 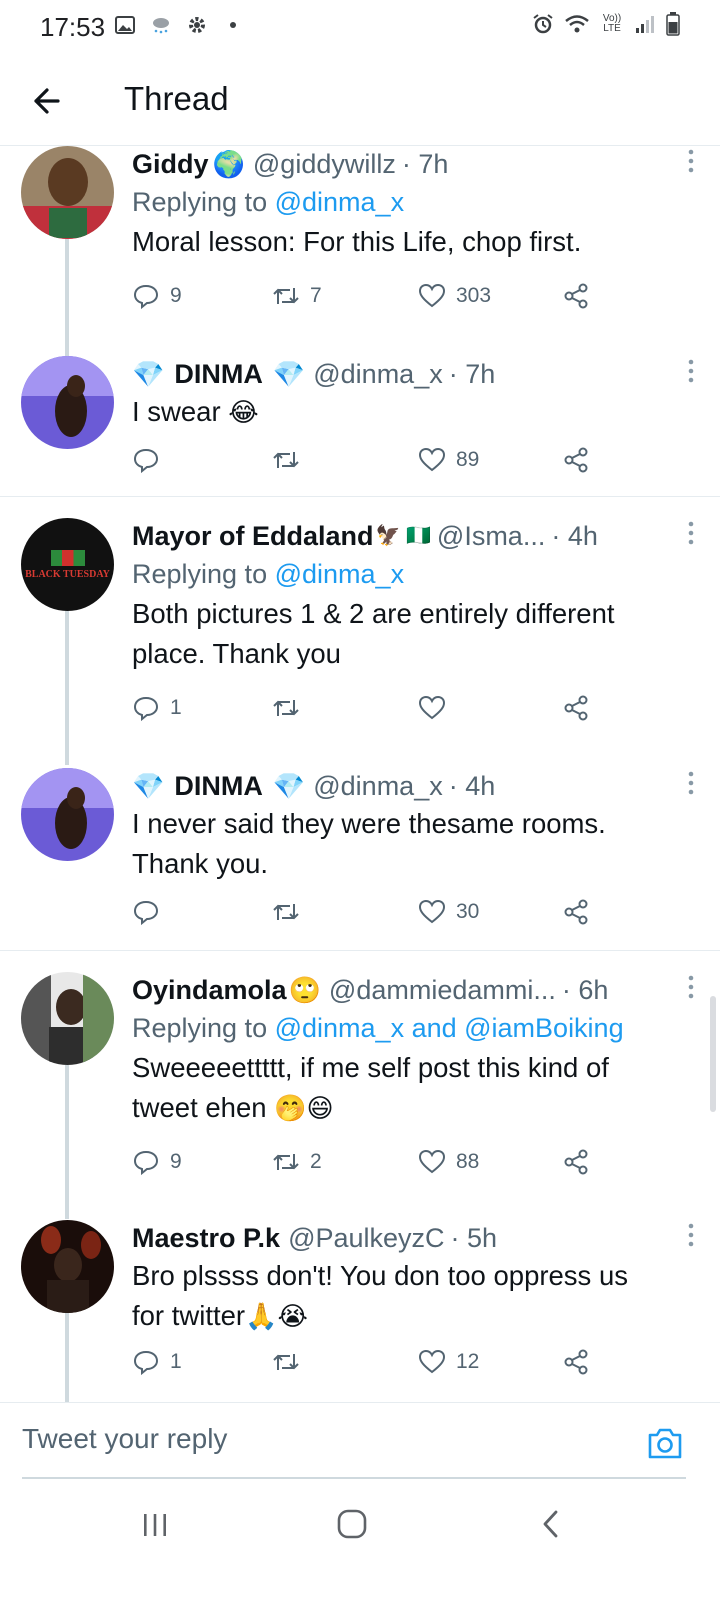 I want to click on retweet-icon, so click(x=286, y=460).